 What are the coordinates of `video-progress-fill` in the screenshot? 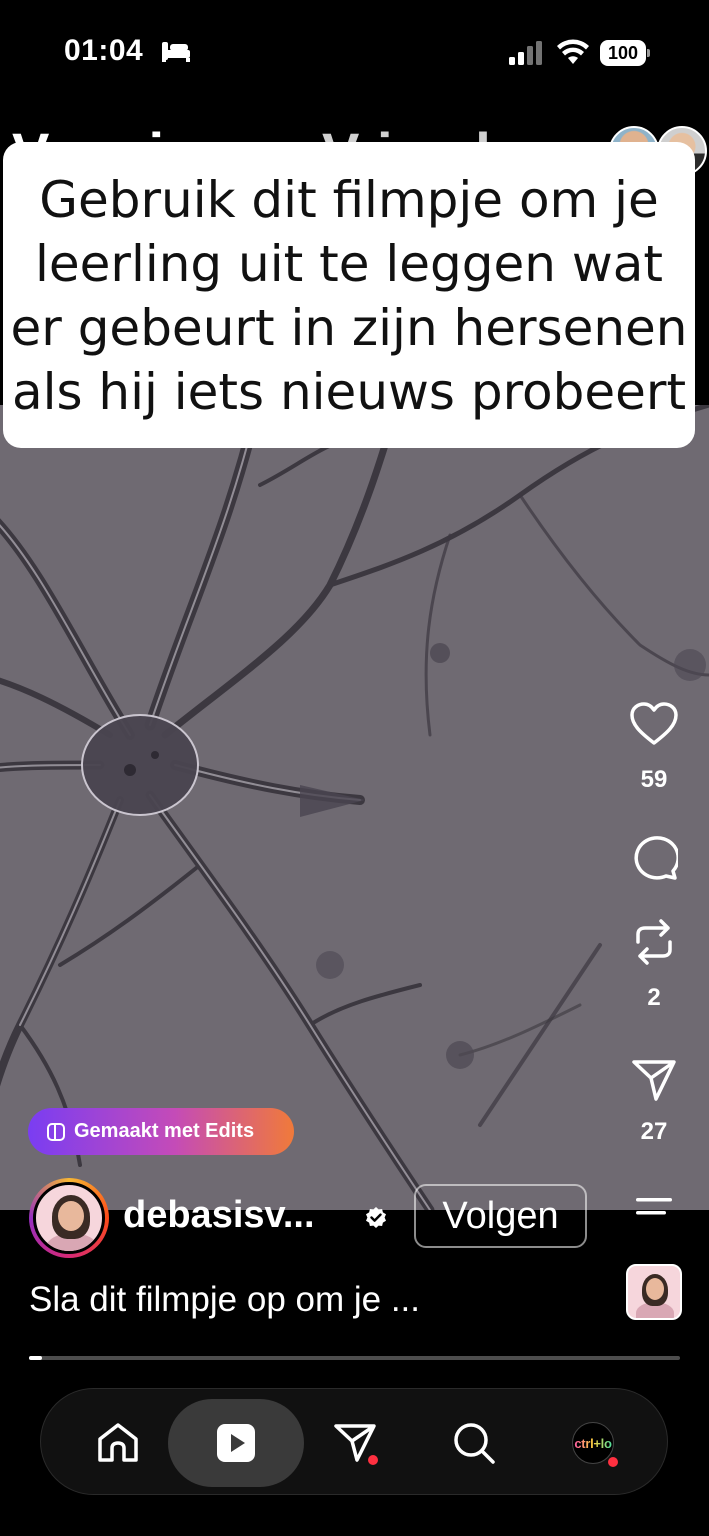 It's located at (36, 1358).